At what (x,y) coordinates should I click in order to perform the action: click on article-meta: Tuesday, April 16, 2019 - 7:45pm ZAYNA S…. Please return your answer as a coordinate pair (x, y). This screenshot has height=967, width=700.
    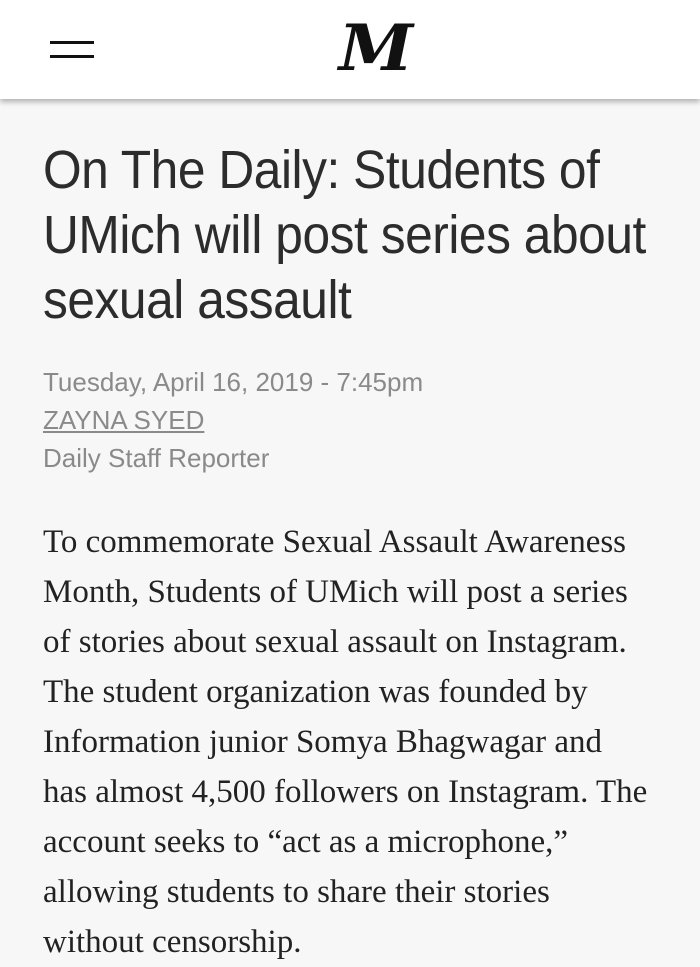
    Looking at the image, I should click on (368, 420).